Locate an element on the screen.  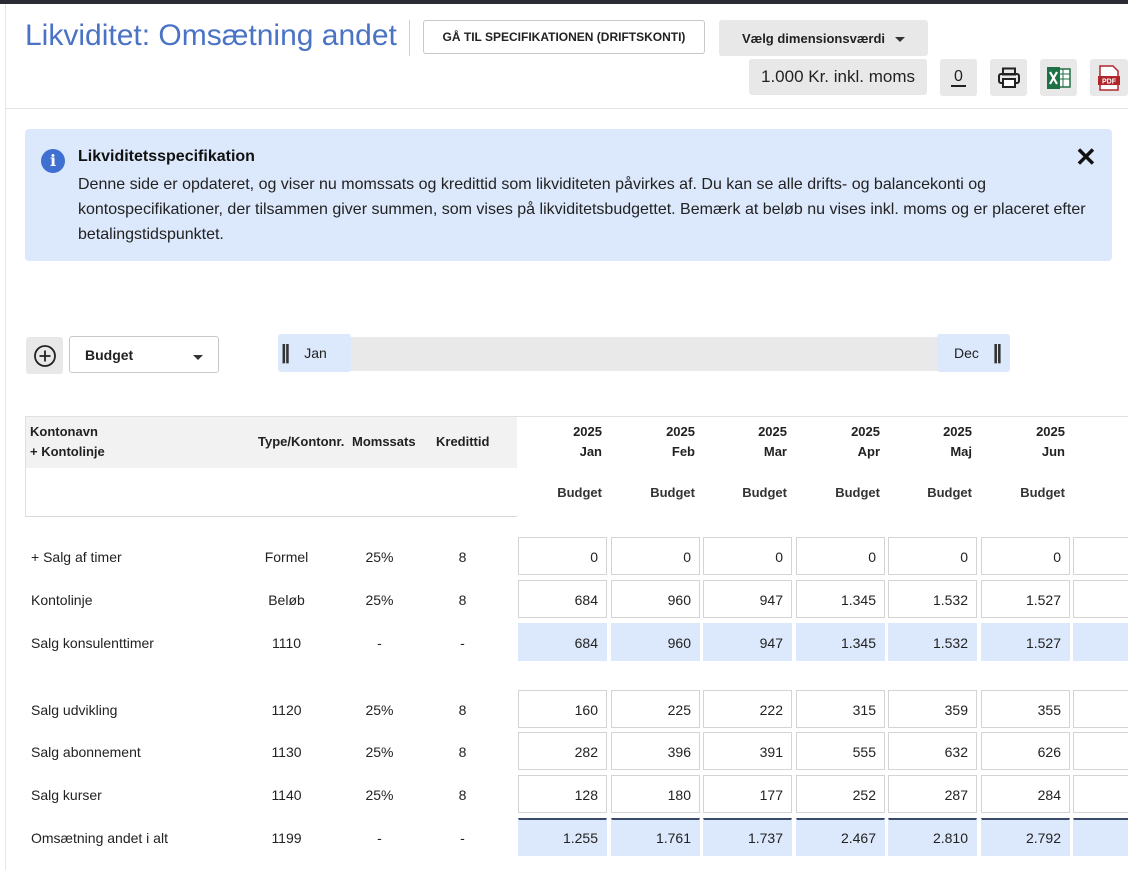
value-cell: 391 is located at coordinates (747, 751).